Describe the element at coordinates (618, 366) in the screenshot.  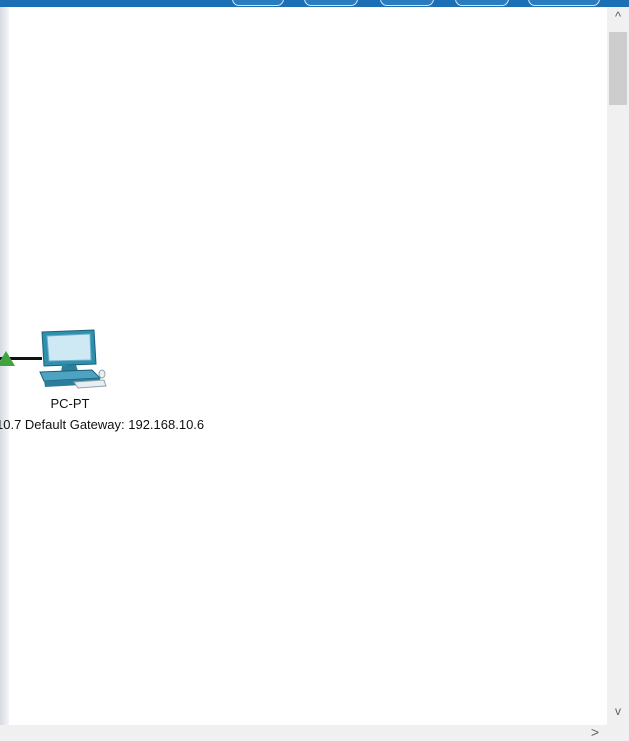
I see `vertical-scrollbar: ^ v` at that location.